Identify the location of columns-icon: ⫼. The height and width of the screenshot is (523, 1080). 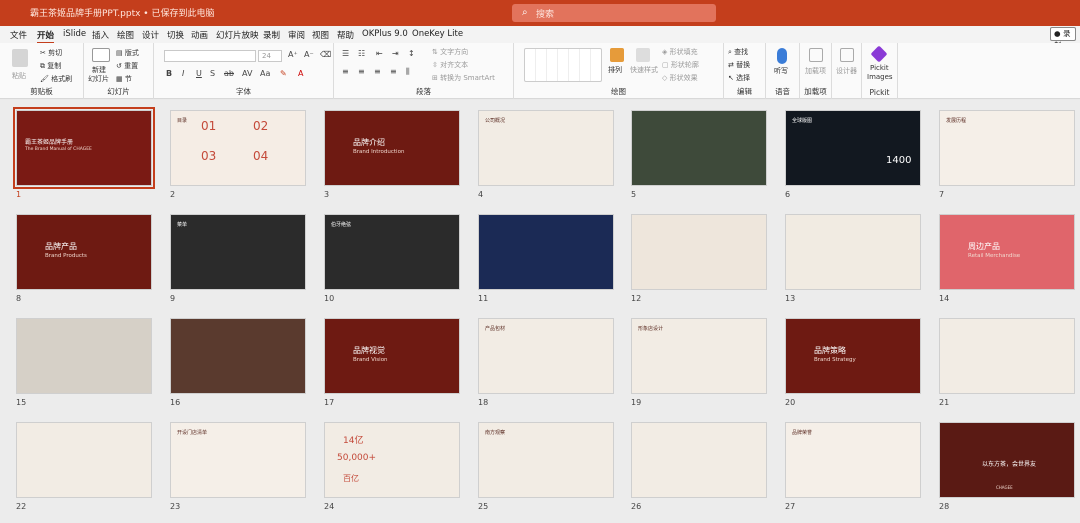
(408, 72).